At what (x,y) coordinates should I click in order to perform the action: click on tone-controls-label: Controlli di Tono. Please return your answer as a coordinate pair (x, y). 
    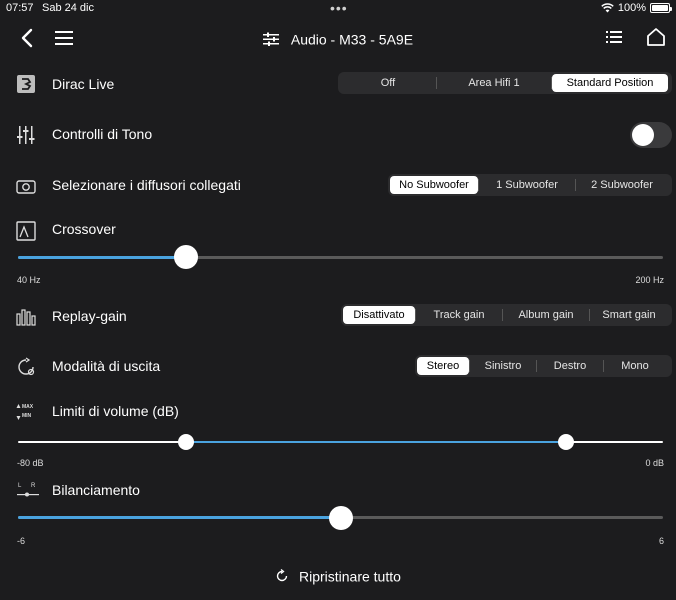
    Looking at the image, I should click on (102, 134).